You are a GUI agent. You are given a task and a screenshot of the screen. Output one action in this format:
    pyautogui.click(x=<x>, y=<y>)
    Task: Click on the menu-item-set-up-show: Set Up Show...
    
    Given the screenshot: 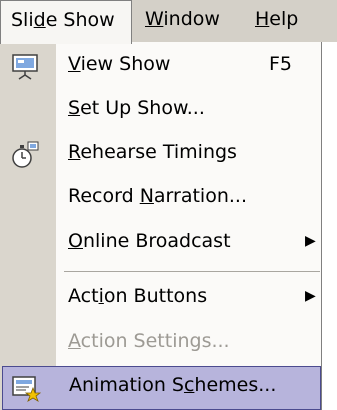 What is the action you would take?
    pyautogui.click(x=160, y=111)
    